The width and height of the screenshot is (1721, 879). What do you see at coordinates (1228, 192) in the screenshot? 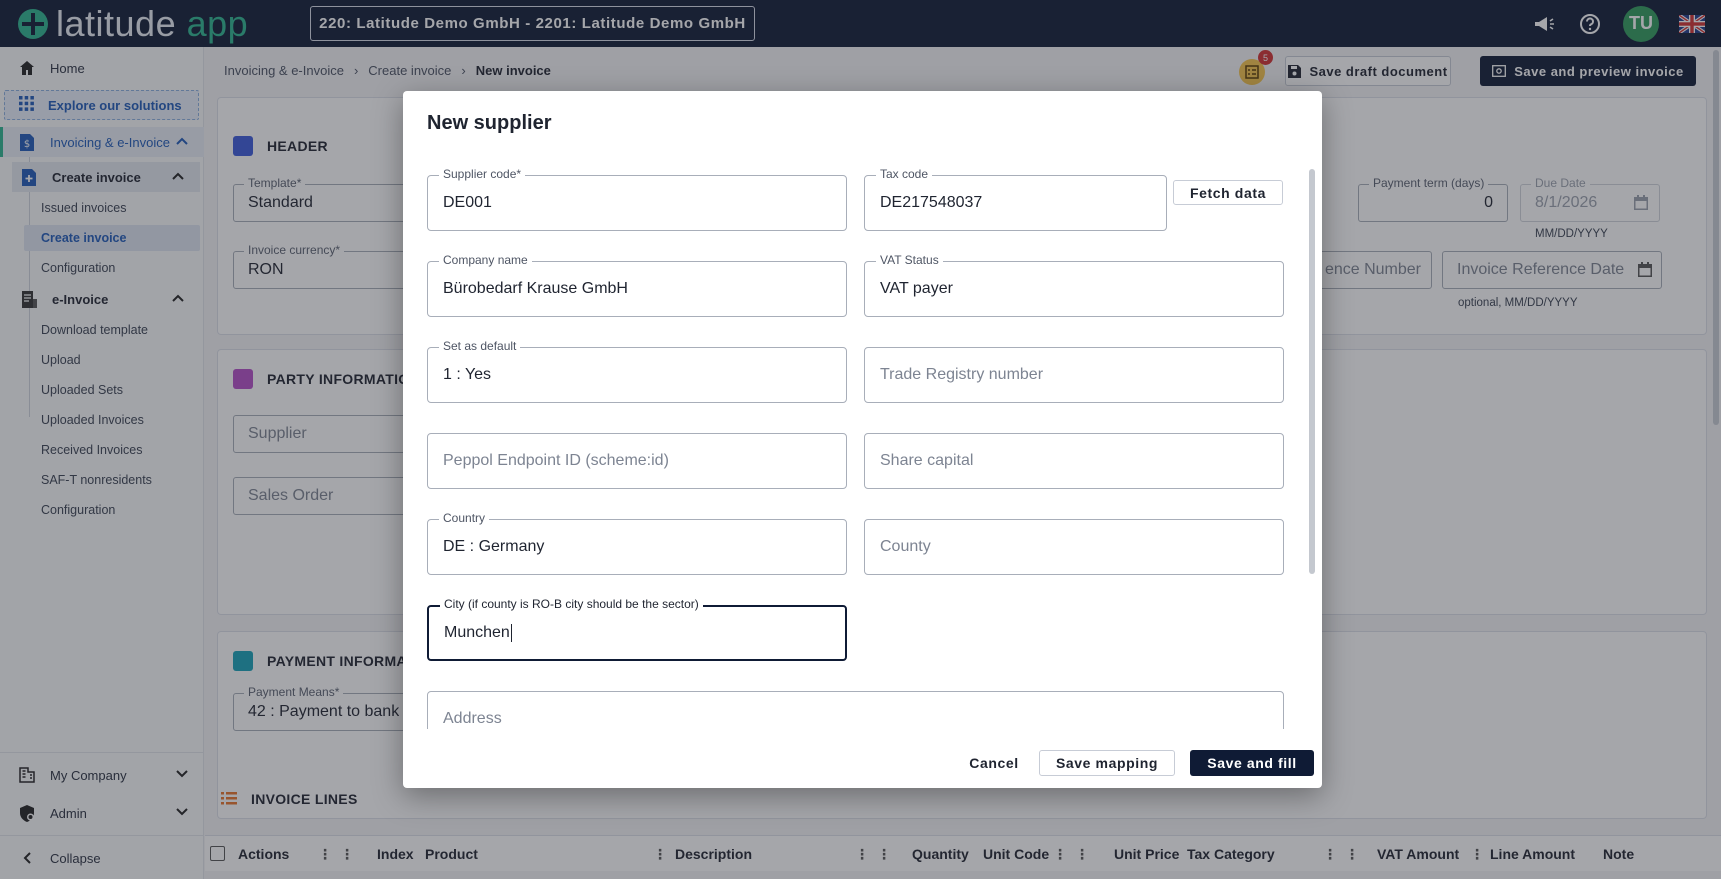
I see `fetch-data-button: Fetch data` at bounding box center [1228, 192].